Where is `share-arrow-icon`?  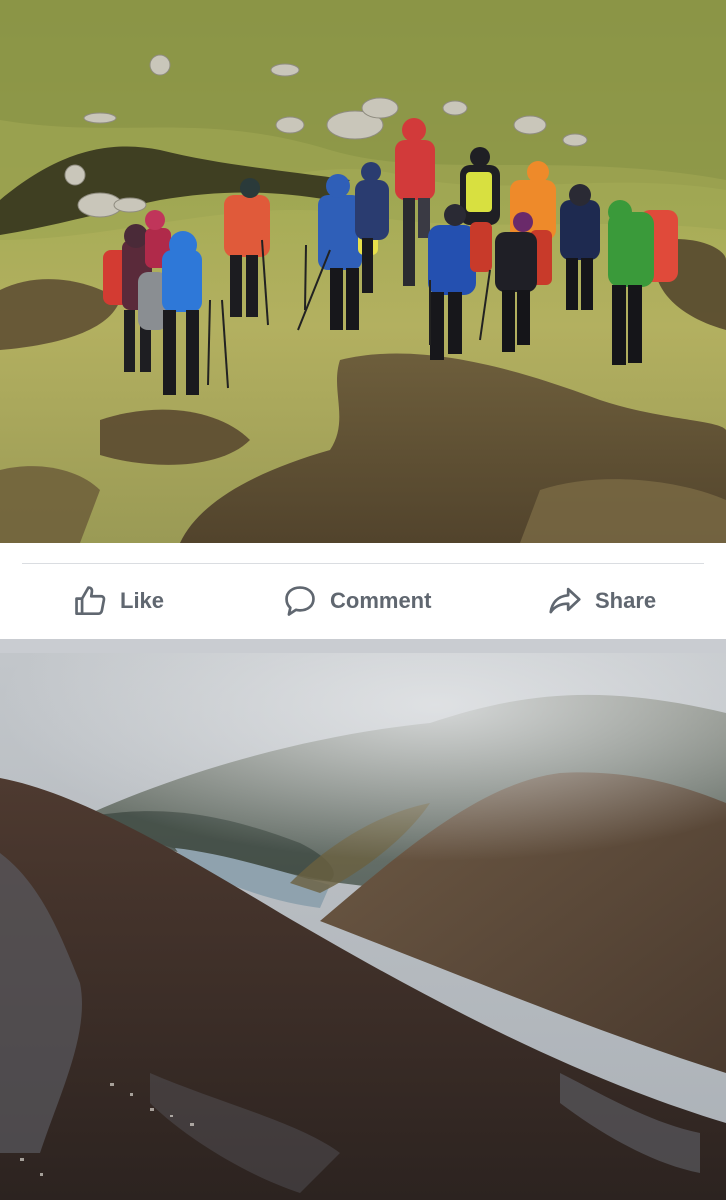 share-arrow-icon is located at coordinates (565, 601).